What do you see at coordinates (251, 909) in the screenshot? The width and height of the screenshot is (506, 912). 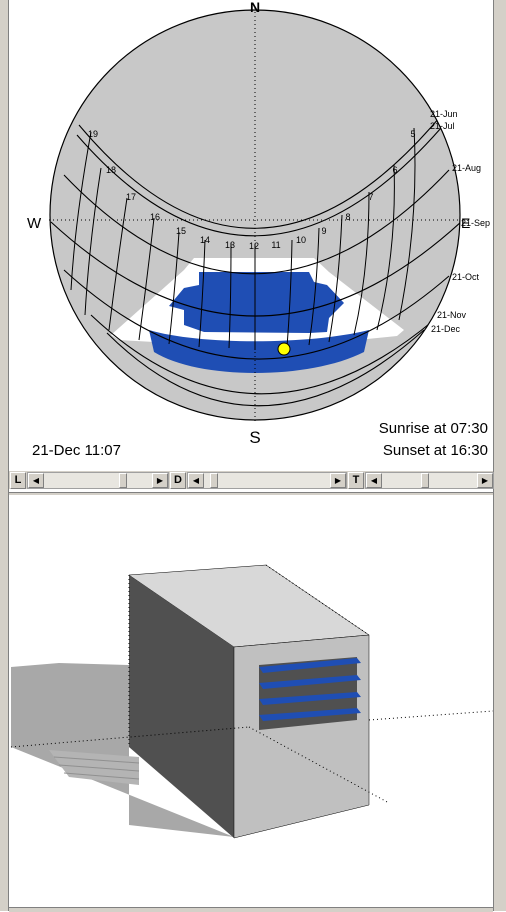 I see `window-frame-bottom` at bounding box center [251, 909].